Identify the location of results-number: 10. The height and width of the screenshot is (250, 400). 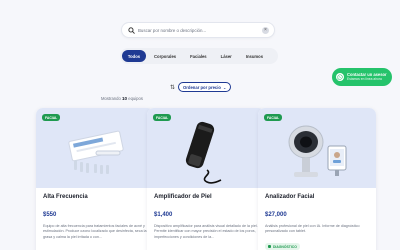
(124, 98).